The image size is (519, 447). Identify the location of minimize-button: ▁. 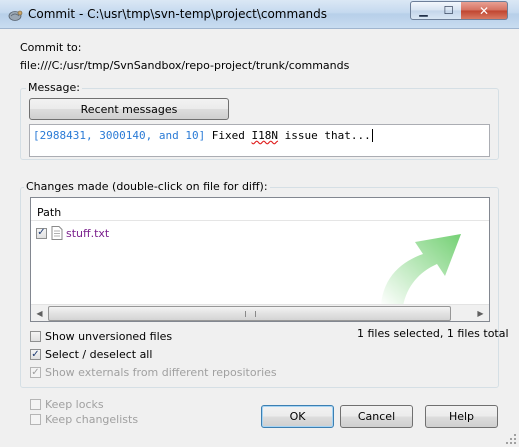
(423, 10).